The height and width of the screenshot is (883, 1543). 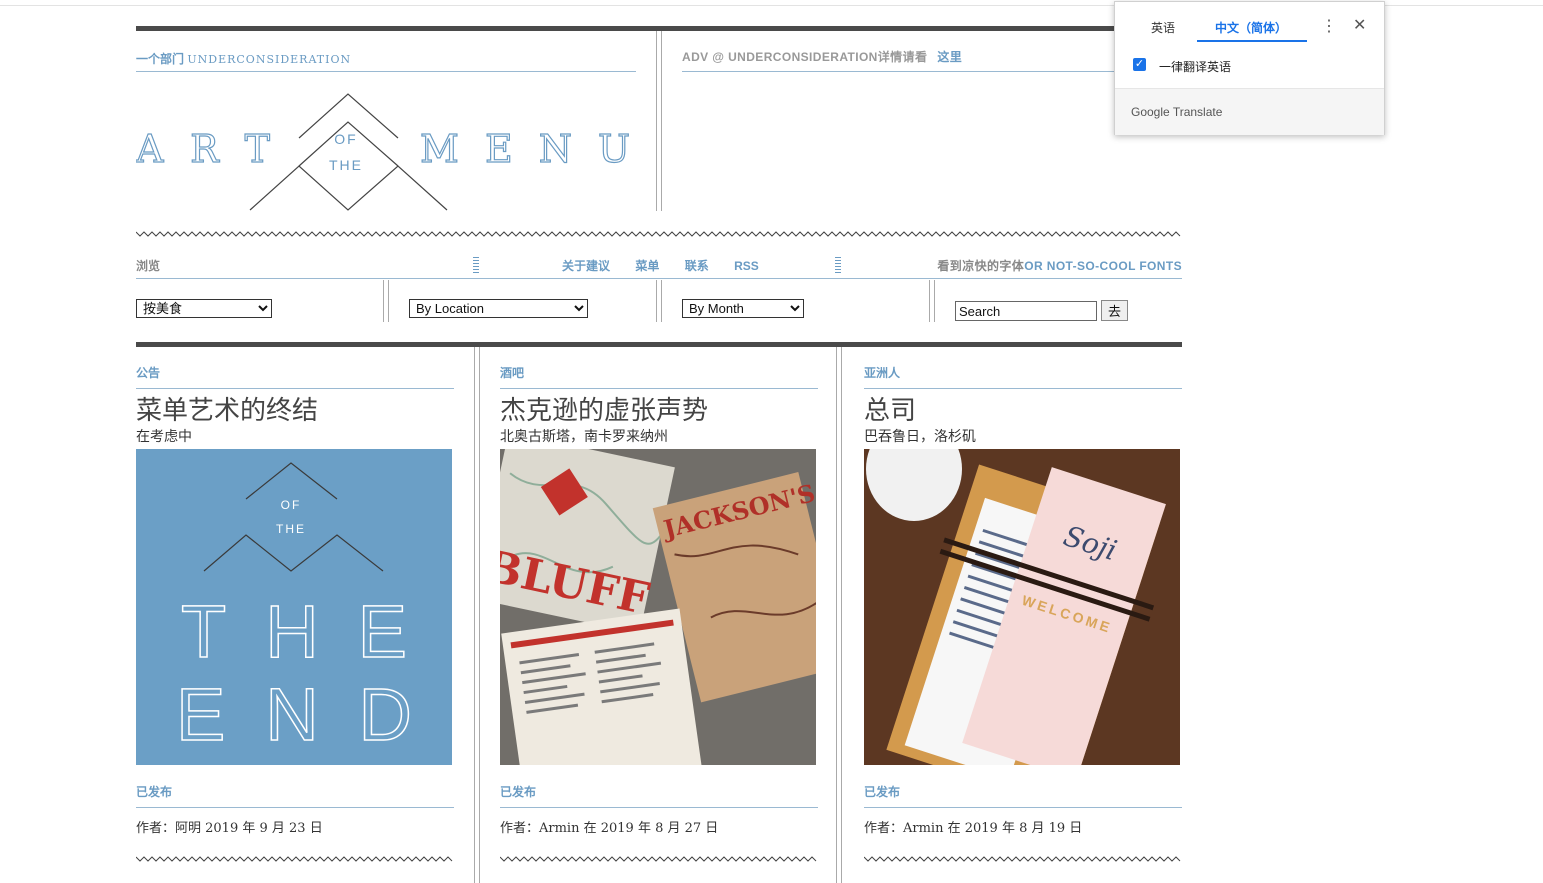 I want to click on post-category: 公告, so click(x=295, y=372).